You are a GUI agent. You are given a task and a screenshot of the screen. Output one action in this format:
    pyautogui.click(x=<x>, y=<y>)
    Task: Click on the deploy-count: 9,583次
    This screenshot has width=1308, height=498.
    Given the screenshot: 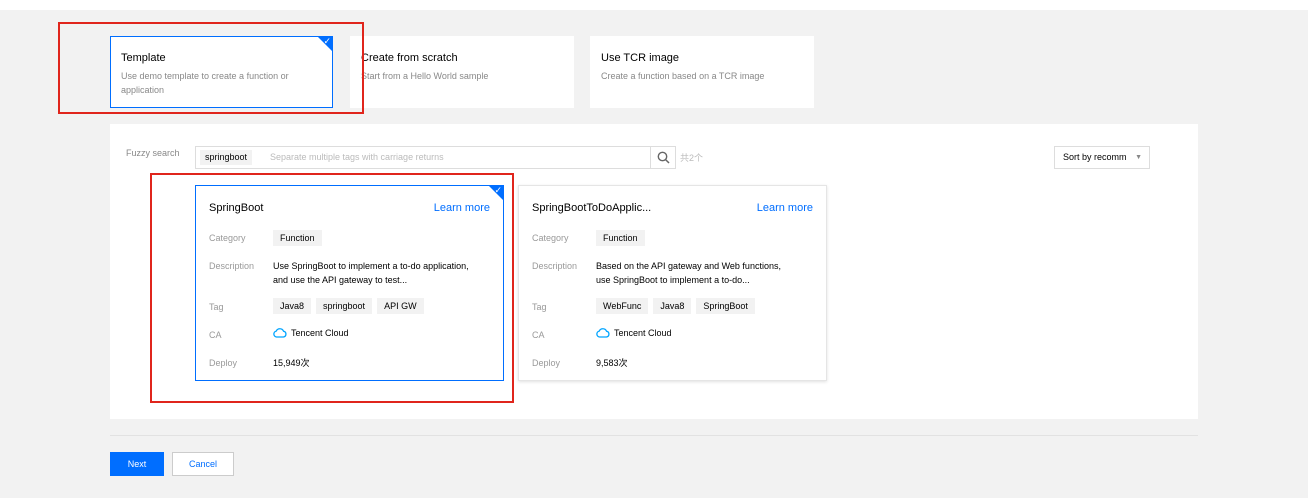 What is the action you would take?
    pyautogui.click(x=612, y=363)
    